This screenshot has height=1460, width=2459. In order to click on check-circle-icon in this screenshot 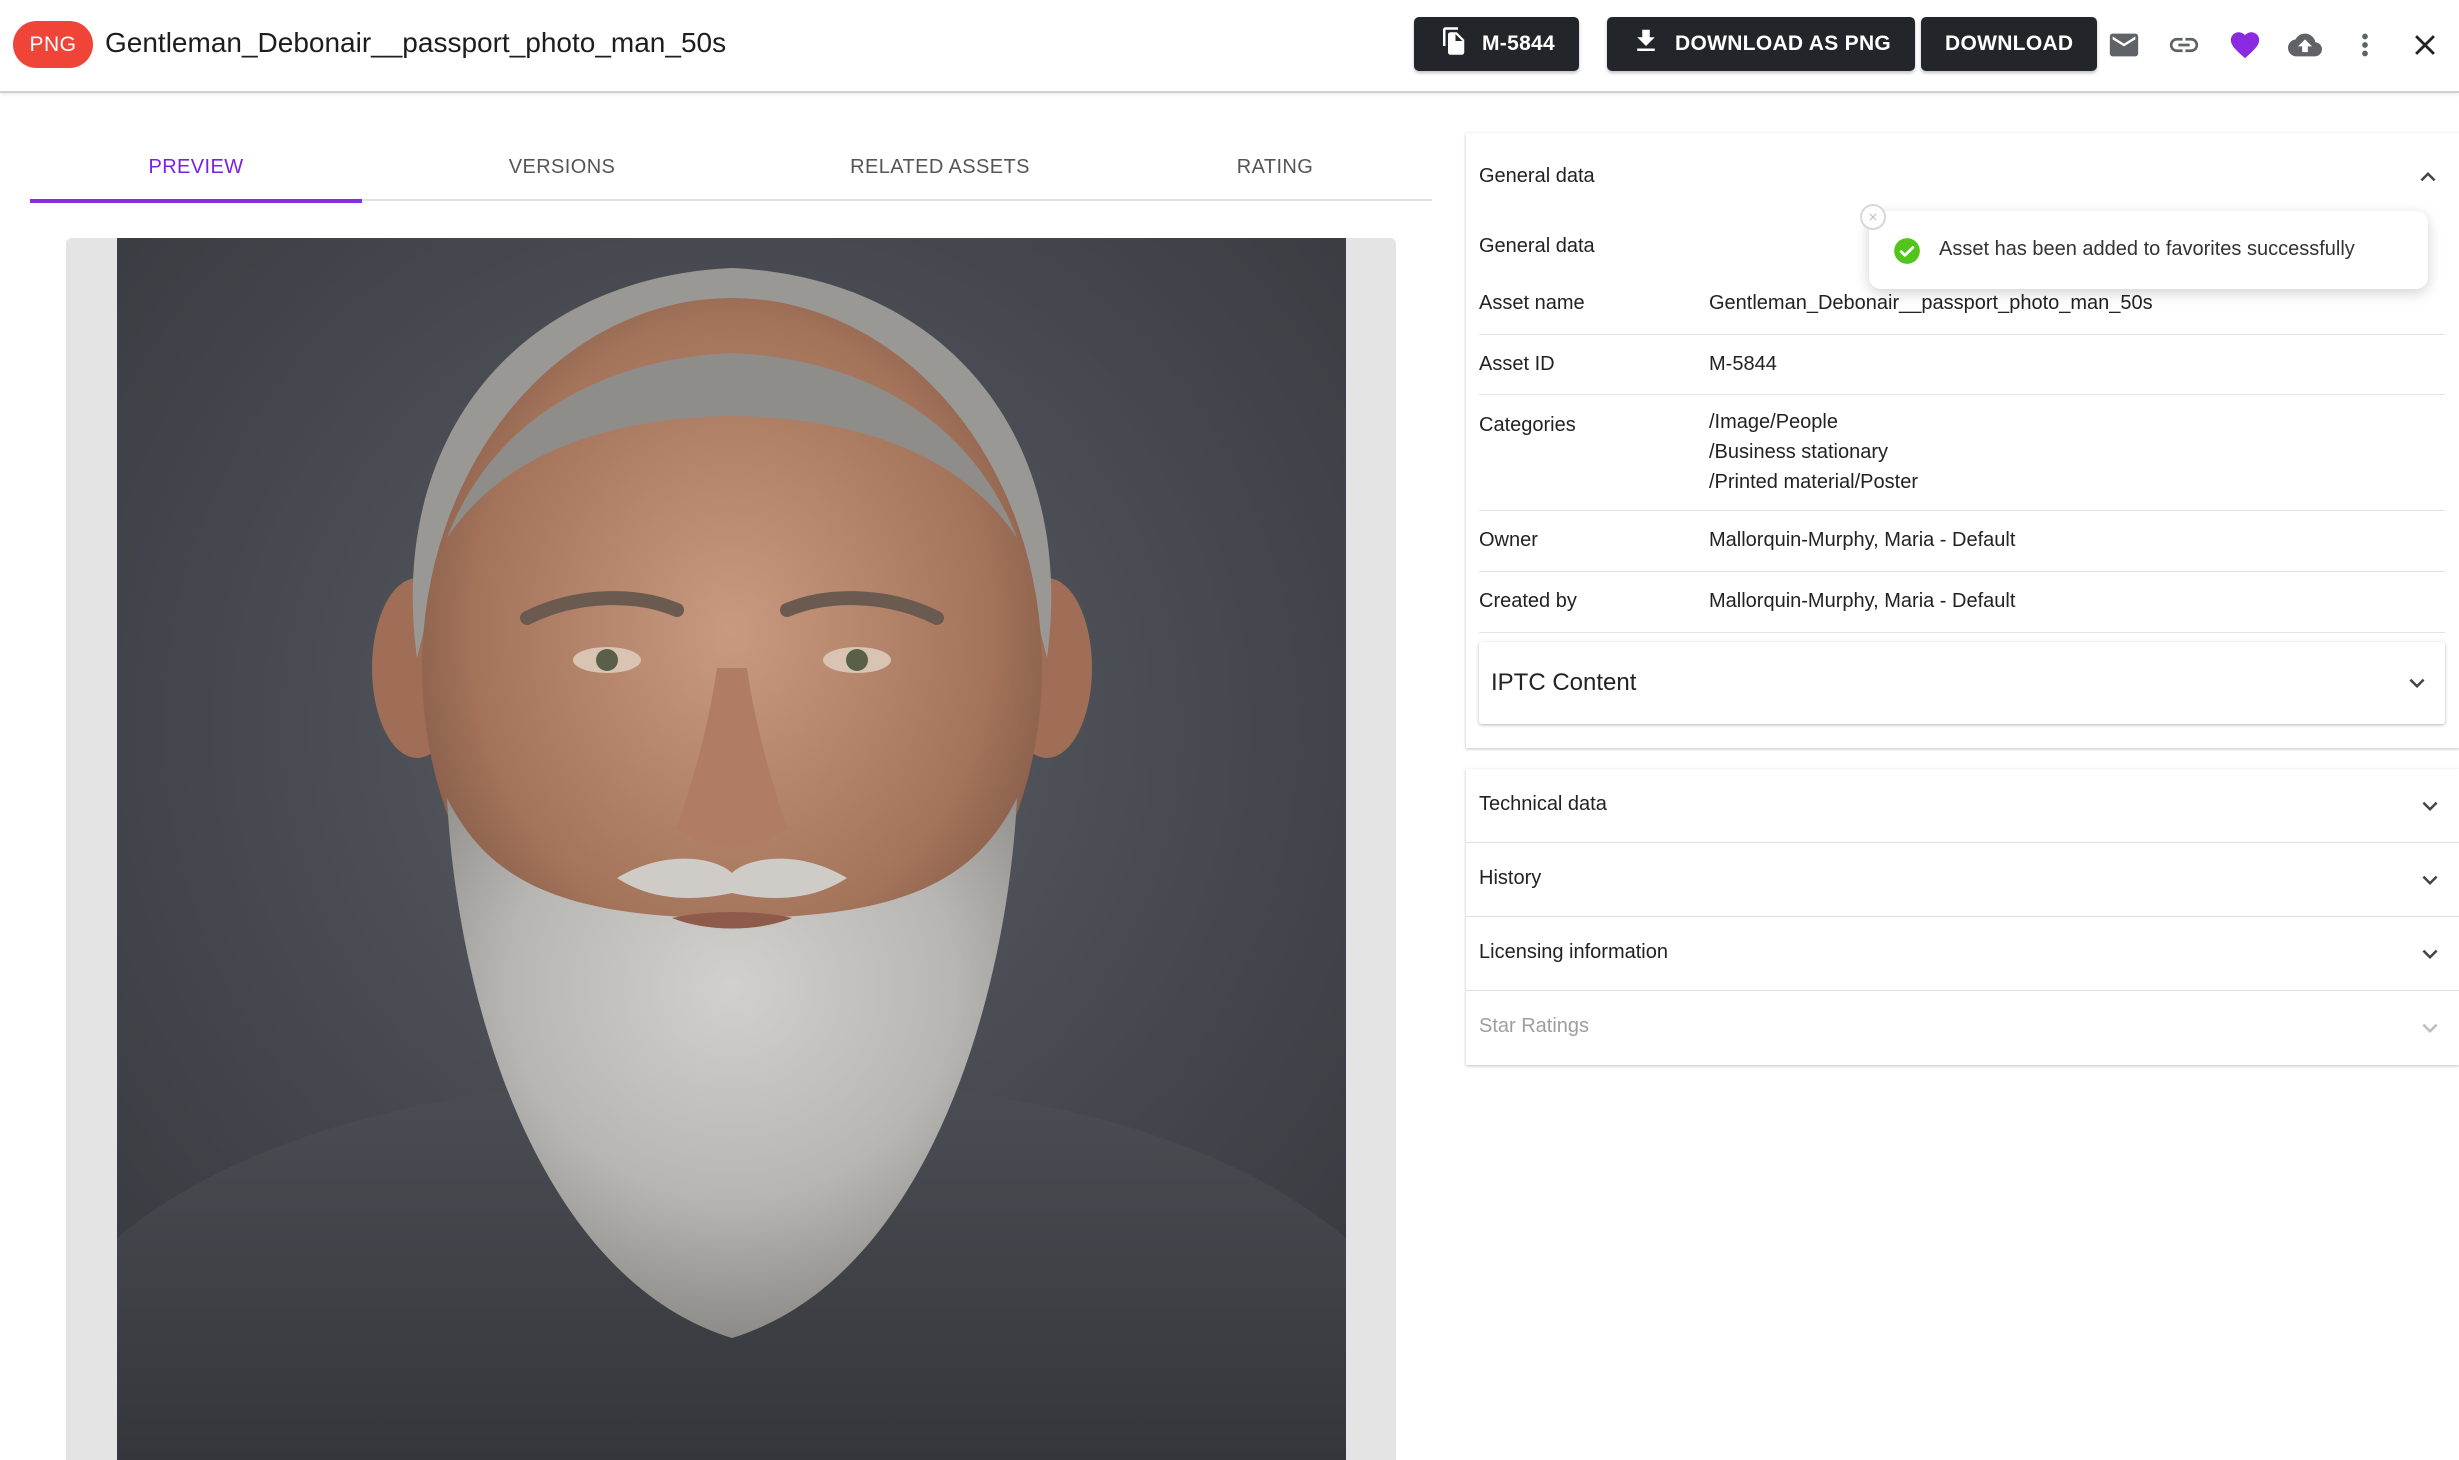, I will do `click(1907, 251)`.